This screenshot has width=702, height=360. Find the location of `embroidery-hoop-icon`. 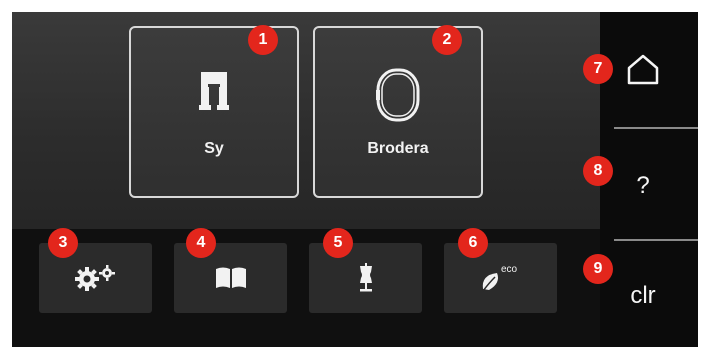

embroidery-hoop-icon is located at coordinates (398, 97).